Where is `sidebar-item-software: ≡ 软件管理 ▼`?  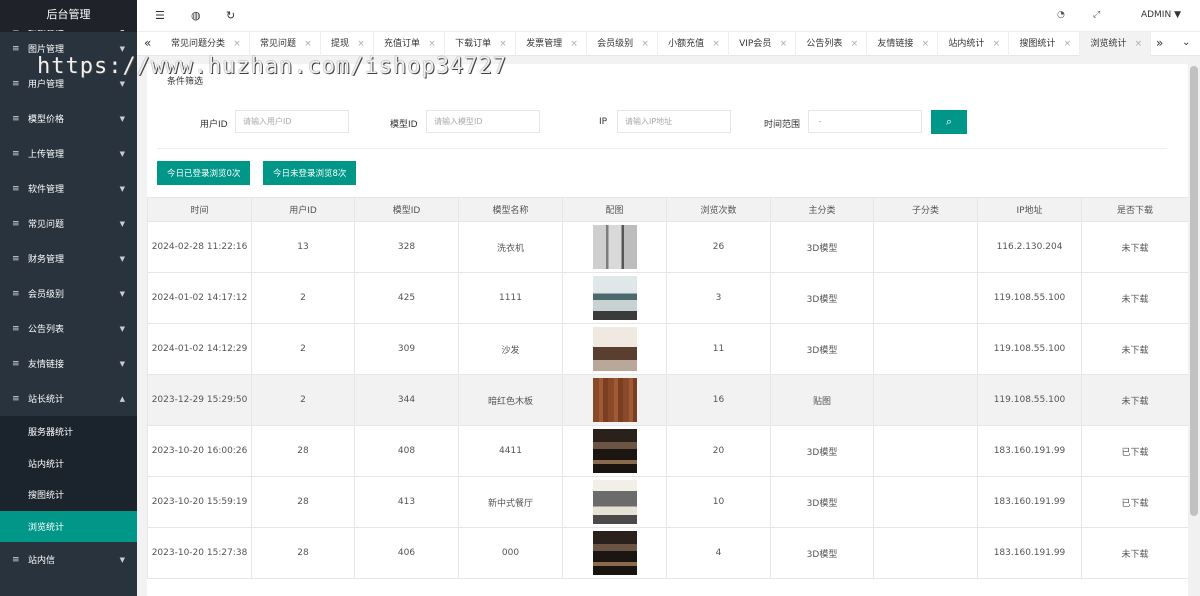
sidebar-item-software: ≡ 软件管理 ▼ is located at coordinates (68, 188).